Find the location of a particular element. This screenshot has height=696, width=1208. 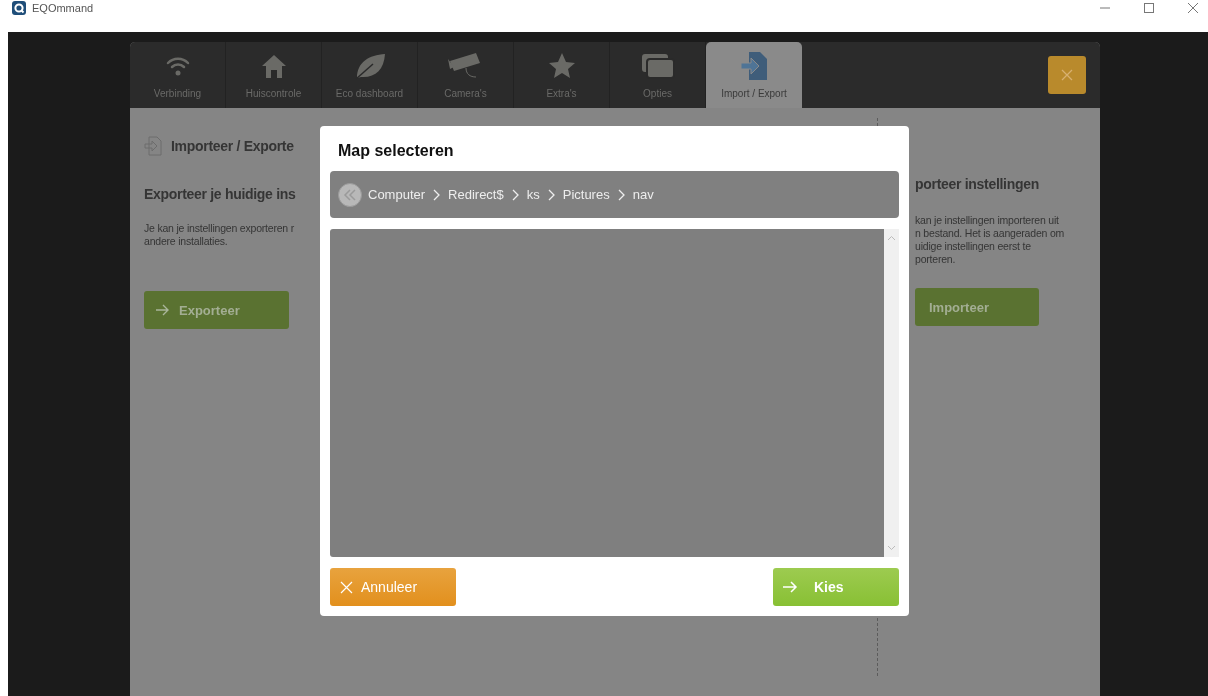

windows-icon is located at coordinates (657, 66).